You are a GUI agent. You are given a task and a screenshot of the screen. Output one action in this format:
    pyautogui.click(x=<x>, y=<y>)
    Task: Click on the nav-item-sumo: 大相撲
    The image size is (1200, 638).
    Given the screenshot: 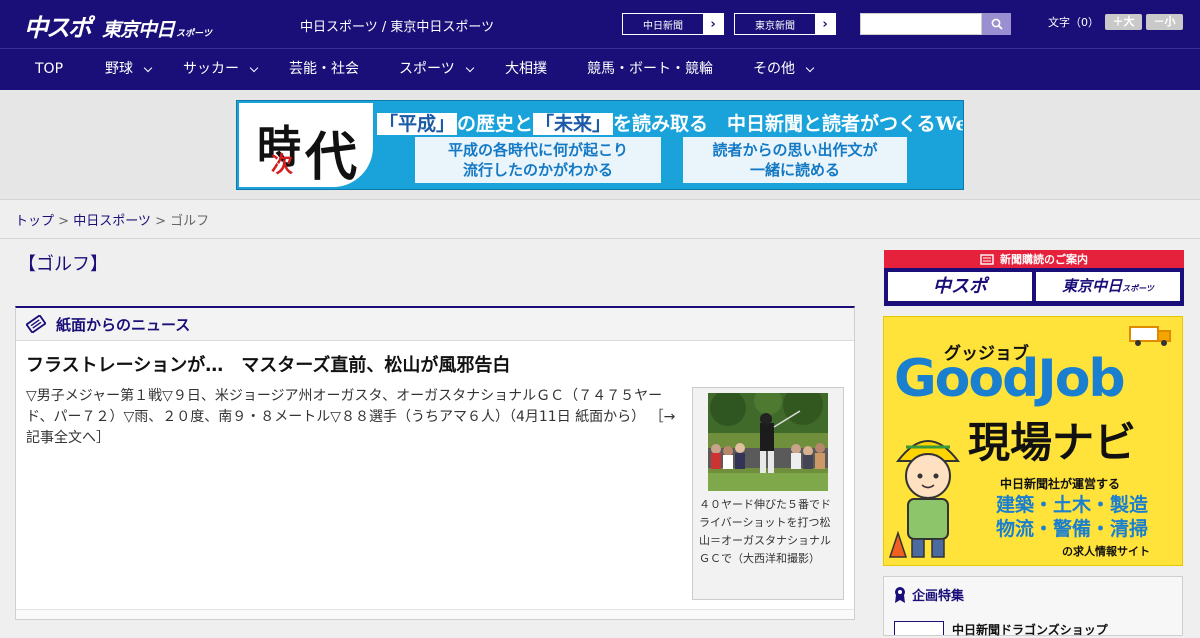 What is the action you would take?
    pyautogui.click(x=526, y=69)
    